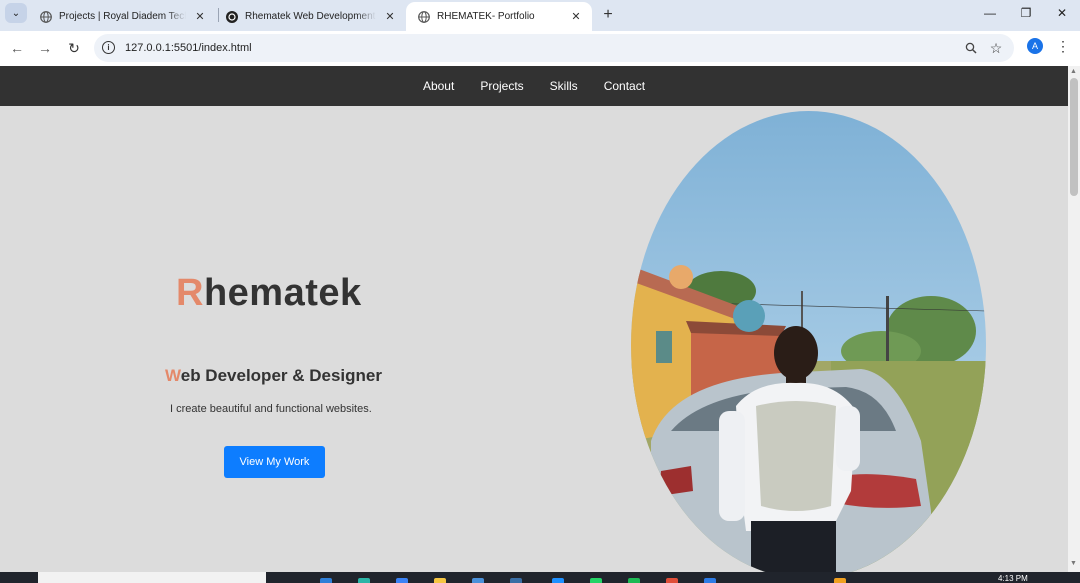 Image resolution: width=1080 pixels, height=583 pixels. I want to click on hero-title: Rhematek, so click(269, 293).